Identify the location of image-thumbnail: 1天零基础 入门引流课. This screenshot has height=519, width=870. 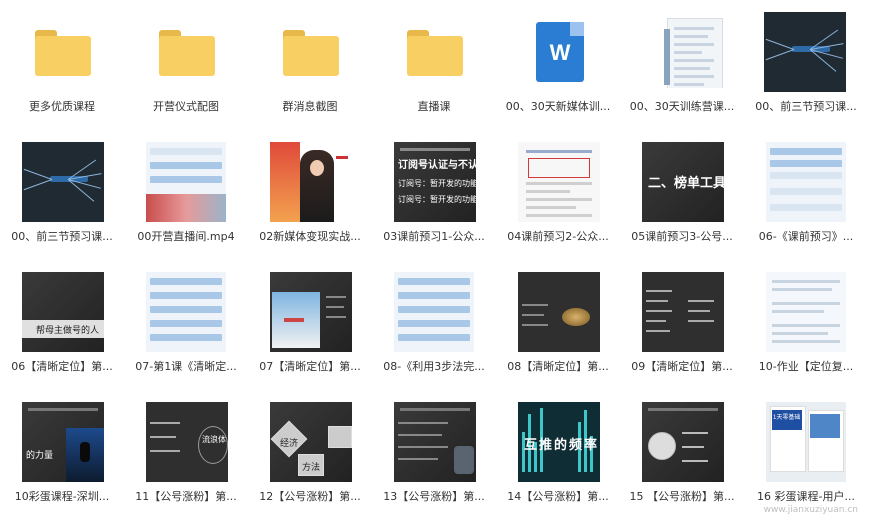
(806, 442).